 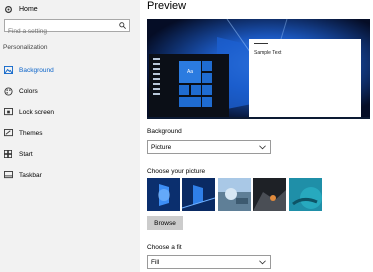 What do you see at coordinates (258, 118) in the screenshot?
I see `preview-taskbar` at bounding box center [258, 118].